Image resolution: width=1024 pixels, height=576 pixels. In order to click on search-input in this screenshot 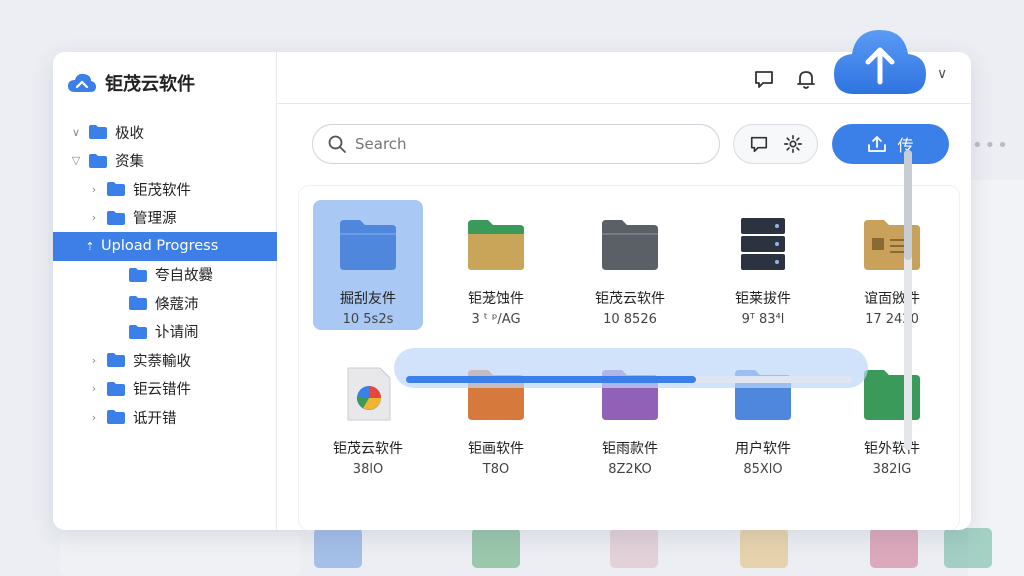, I will do `click(525, 144)`.